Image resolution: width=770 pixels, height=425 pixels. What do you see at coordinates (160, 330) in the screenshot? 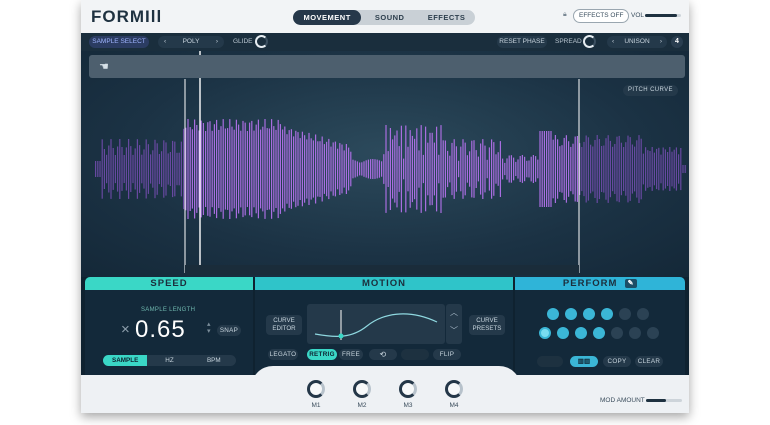
I see `speed-value: 0.65` at bounding box center [160, 330].